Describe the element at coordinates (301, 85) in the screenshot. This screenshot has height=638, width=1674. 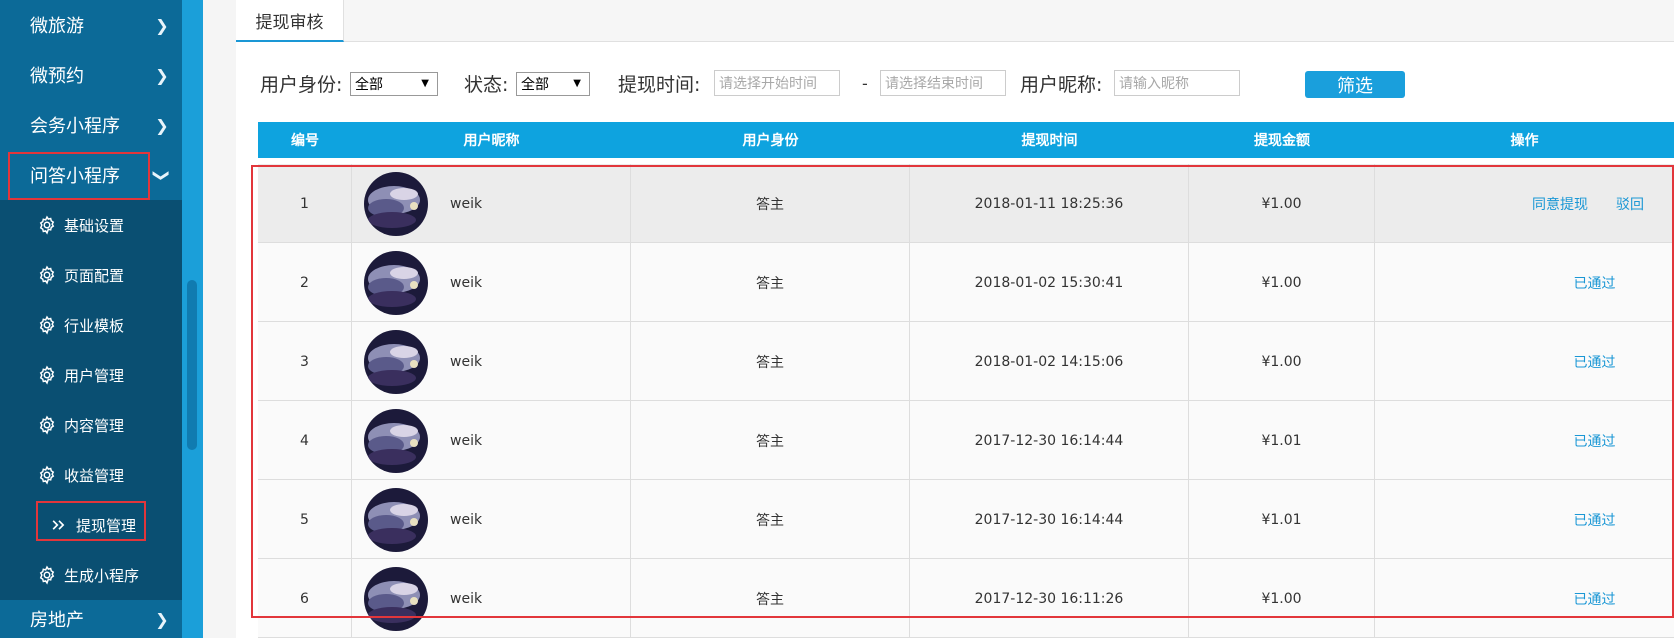
I see `identity-label: 用户身份:` at that location.